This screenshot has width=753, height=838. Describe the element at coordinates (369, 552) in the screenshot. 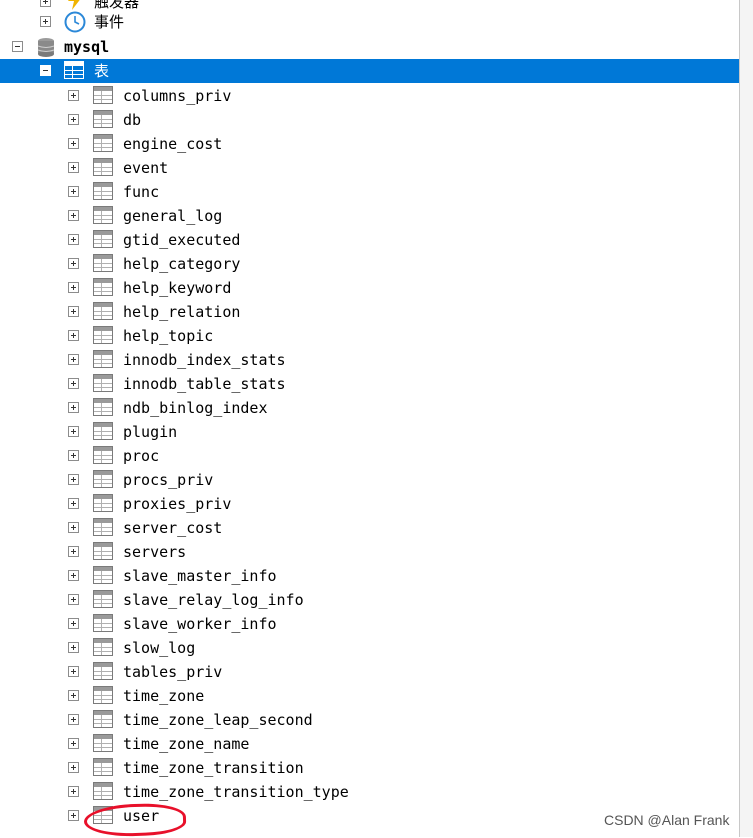

I see `table-row: servers` at that location.